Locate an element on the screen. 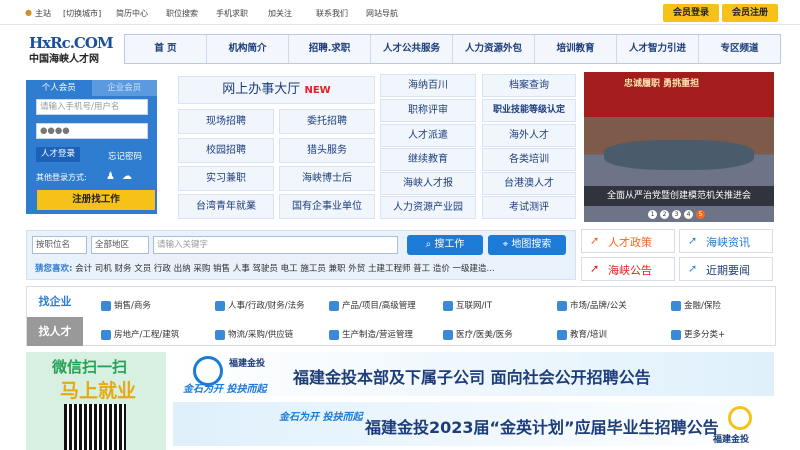 The width and height of the screenshot is (800, 450). quick-strait-news: ➚ 海峡资讯 is located at coordinates (726, 241).